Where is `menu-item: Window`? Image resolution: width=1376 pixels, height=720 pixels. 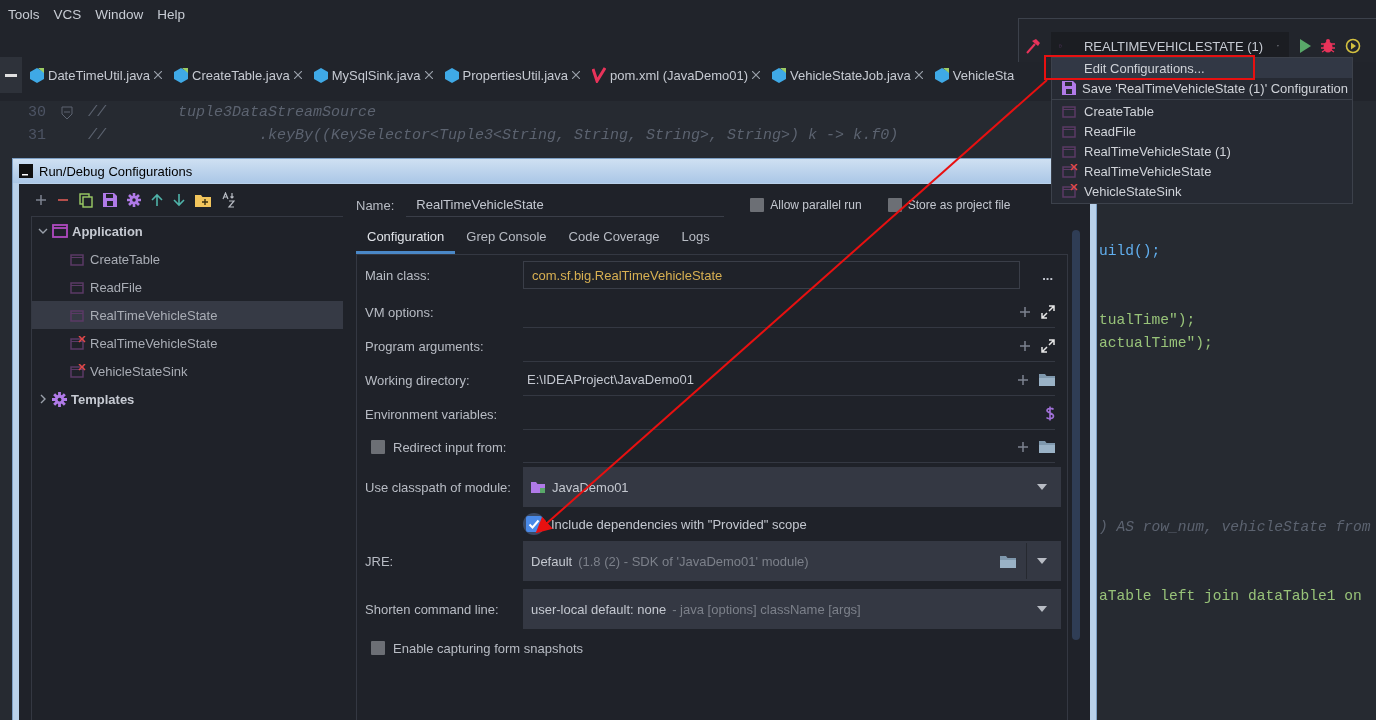 menu-item: Window is located at coordinates (119, 14).